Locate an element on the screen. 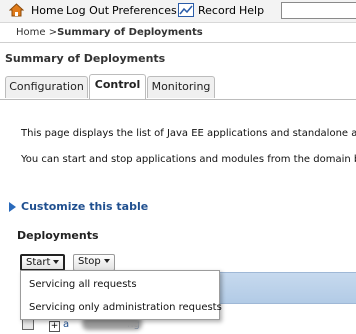 The width and height of the screenshot is (356, 334). menu-item-servicing-admin: Servicing only administration requests is located at coordinates (125, 307).